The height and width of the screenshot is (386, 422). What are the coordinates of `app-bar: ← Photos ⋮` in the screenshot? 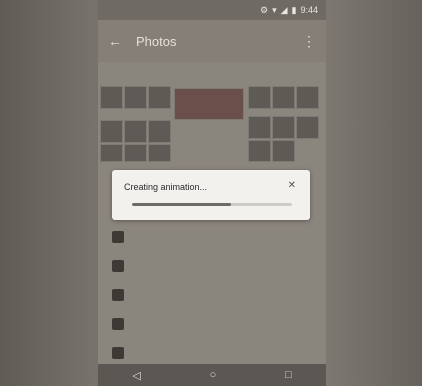 It's located at (212, 41).